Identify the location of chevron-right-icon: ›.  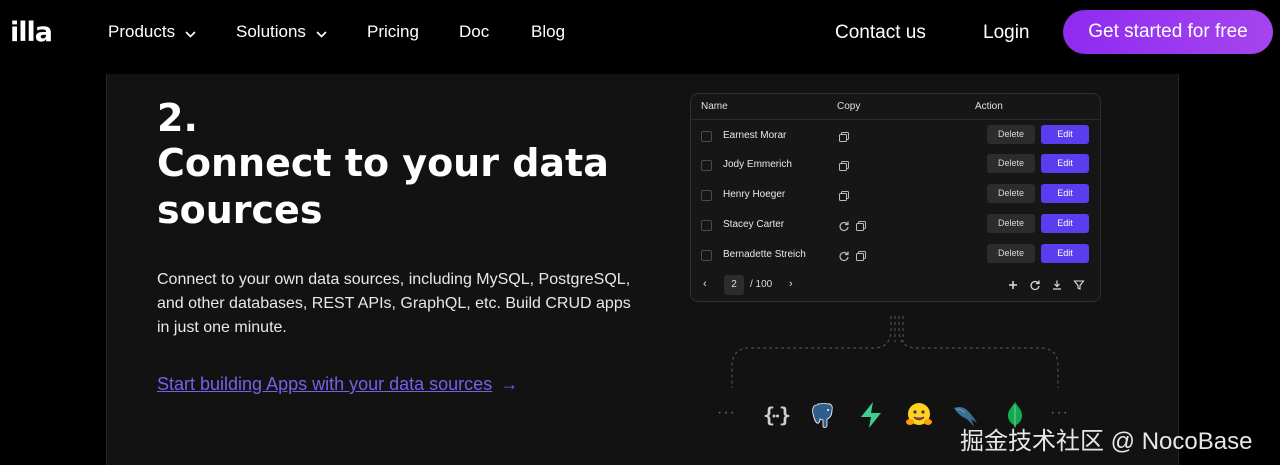
(791, 284).